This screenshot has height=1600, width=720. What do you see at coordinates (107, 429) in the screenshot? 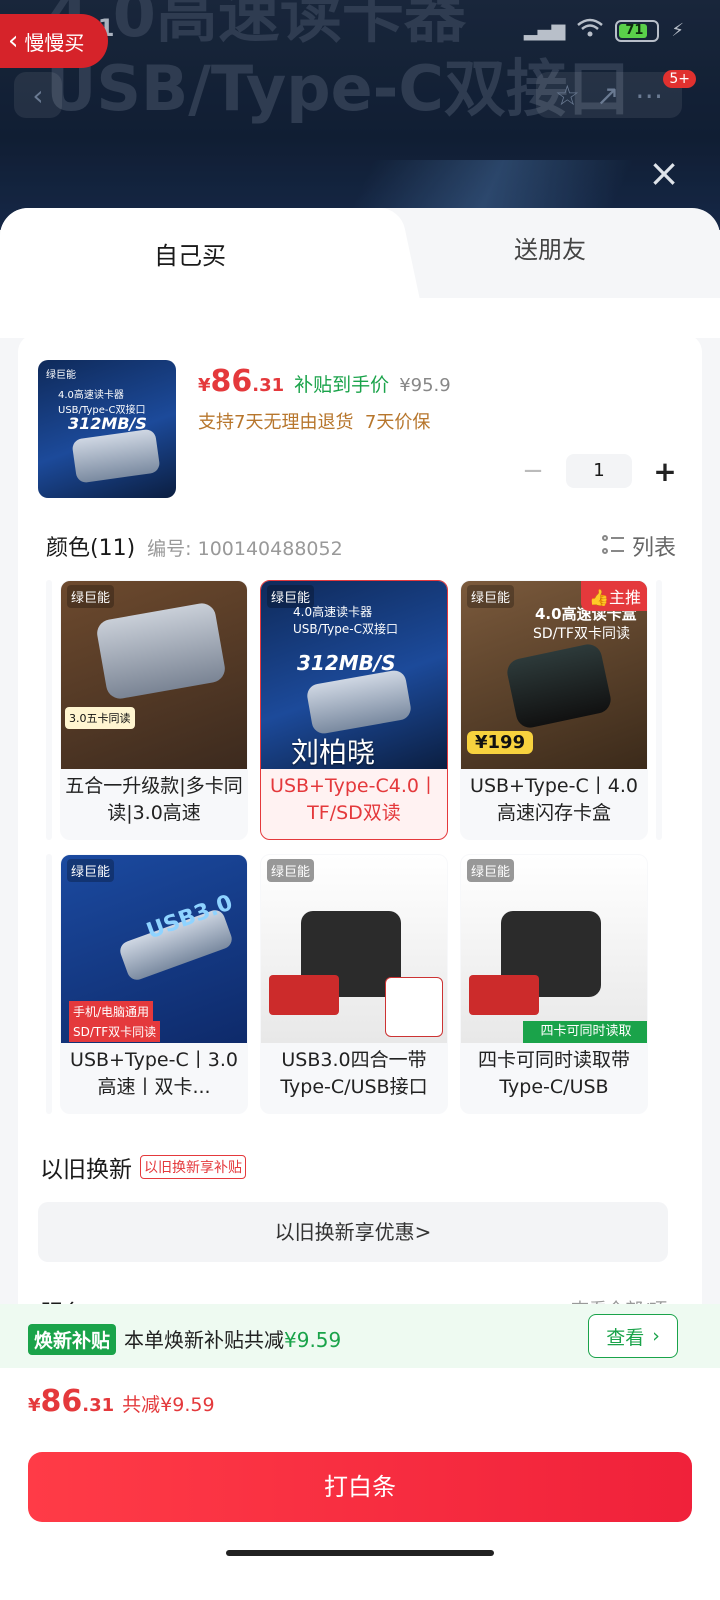
I see `product-thumbnail: 绿巨能 4.0高速读卡器 USB/Type-C双接口 312MB/S` at bounding box center [107, 429].